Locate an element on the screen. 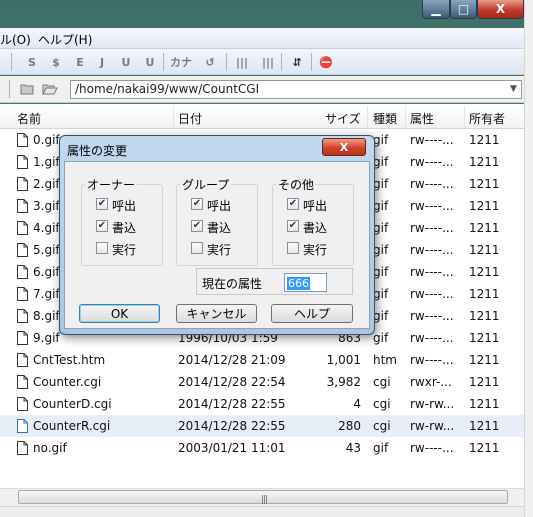 This screenshot has width=533, height=517. refresh-icon: ↺ is located at coordinates (210, 62).